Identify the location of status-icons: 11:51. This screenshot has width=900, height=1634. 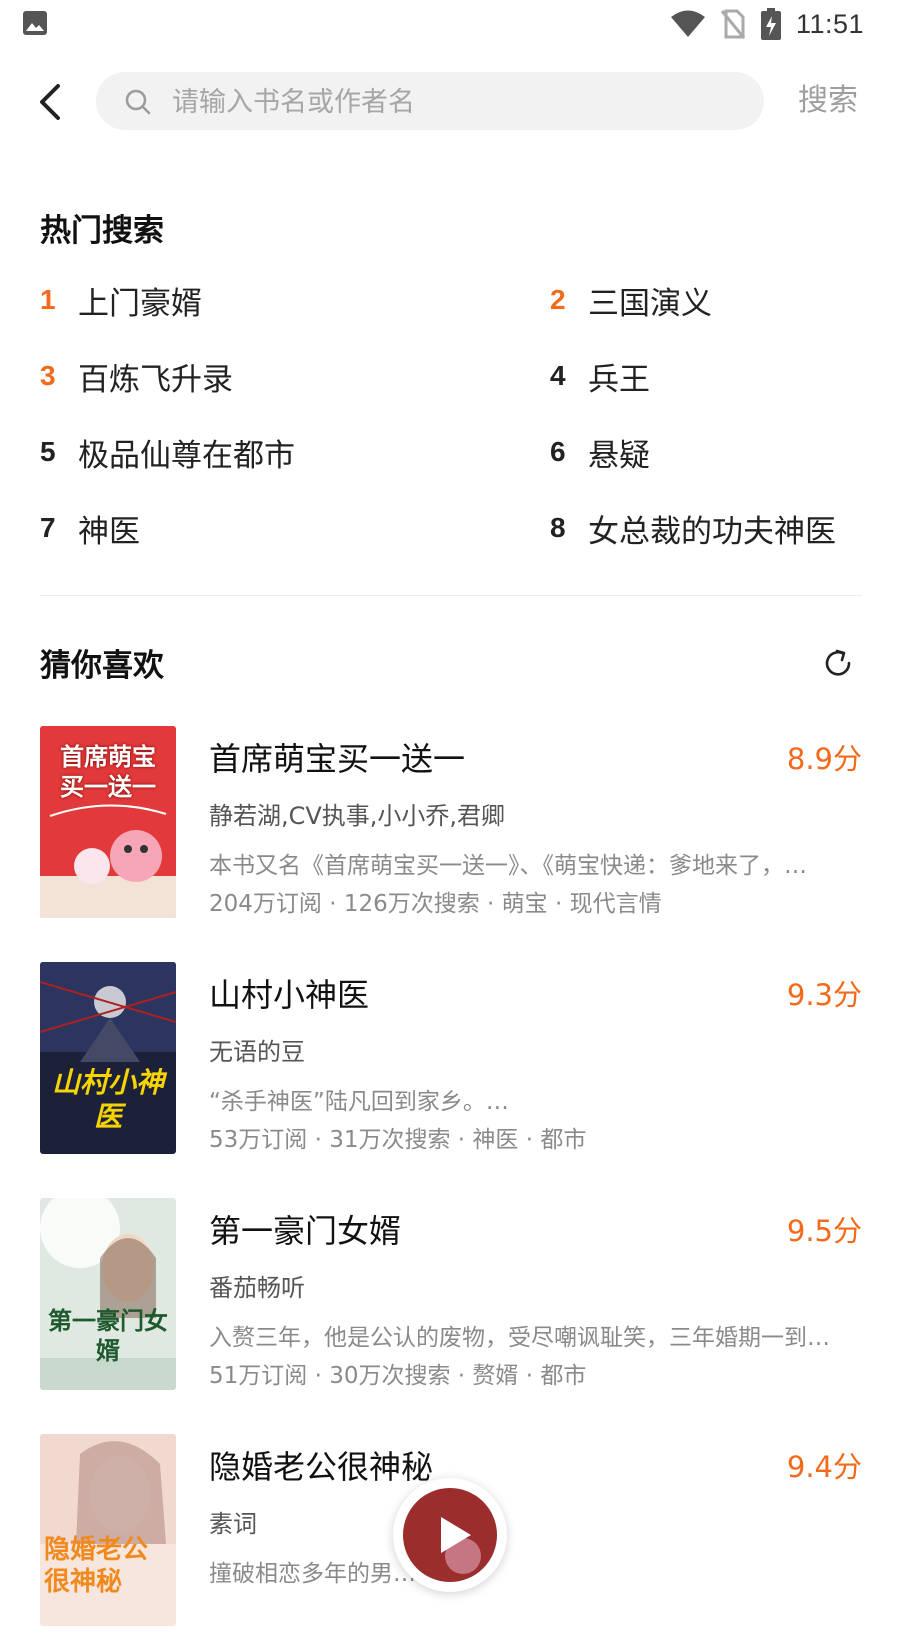
(767, 24).